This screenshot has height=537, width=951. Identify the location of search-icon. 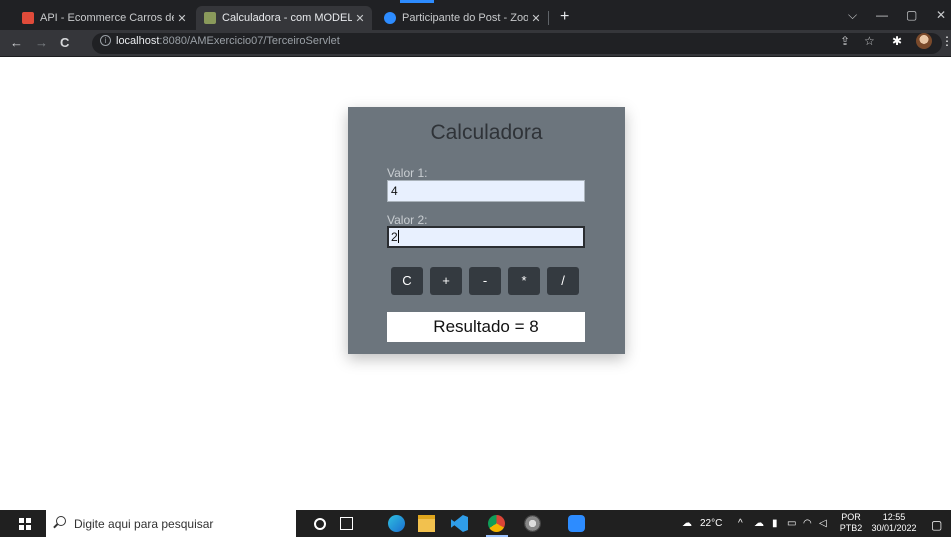
(61, 521).